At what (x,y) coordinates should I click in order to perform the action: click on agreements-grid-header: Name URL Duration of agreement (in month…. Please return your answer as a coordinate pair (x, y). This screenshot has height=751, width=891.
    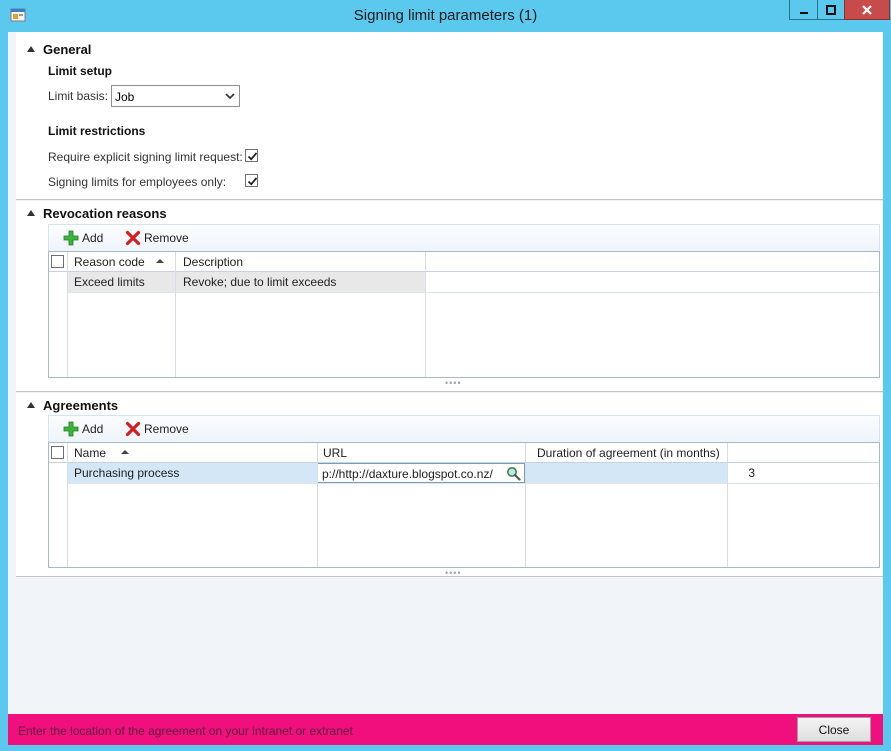
    Looking at the image, I should click on (464, 453).